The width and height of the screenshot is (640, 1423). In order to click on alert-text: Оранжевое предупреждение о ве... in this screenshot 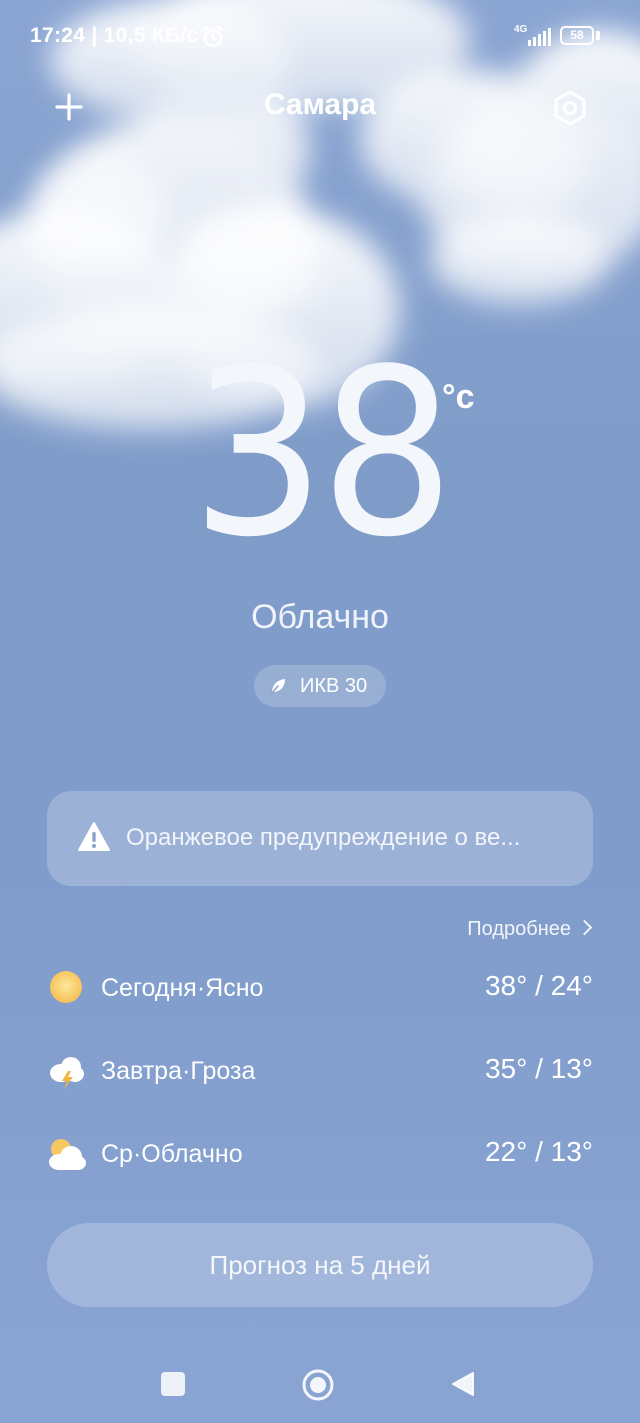, I will do `click(323, 837)`.